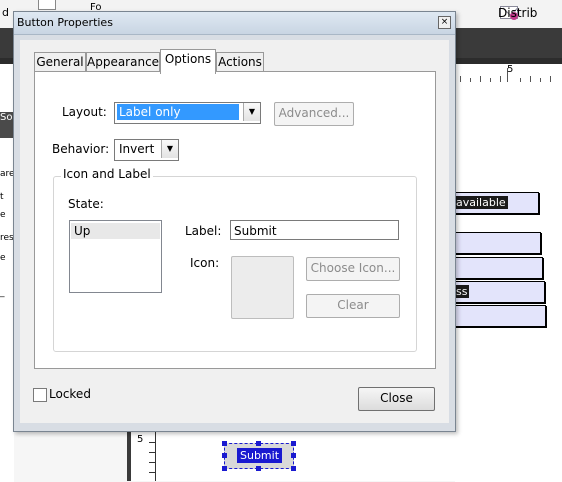 The width and height of the screenshot is (562, 482). I want to click on distribute-button: Distrib, so click(517, 13).